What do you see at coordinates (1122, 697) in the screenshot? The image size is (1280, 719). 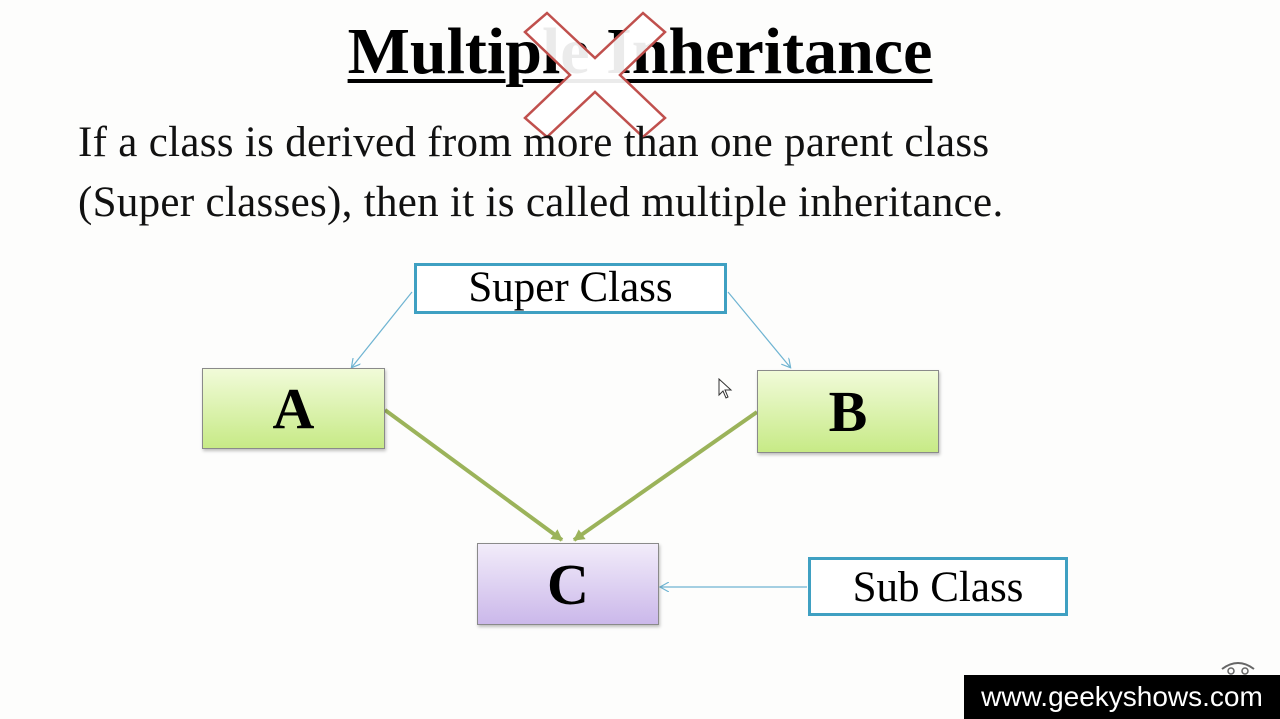 I see `watermark-banner: www.geekyshows.com` at bounding box center [1122, 697].